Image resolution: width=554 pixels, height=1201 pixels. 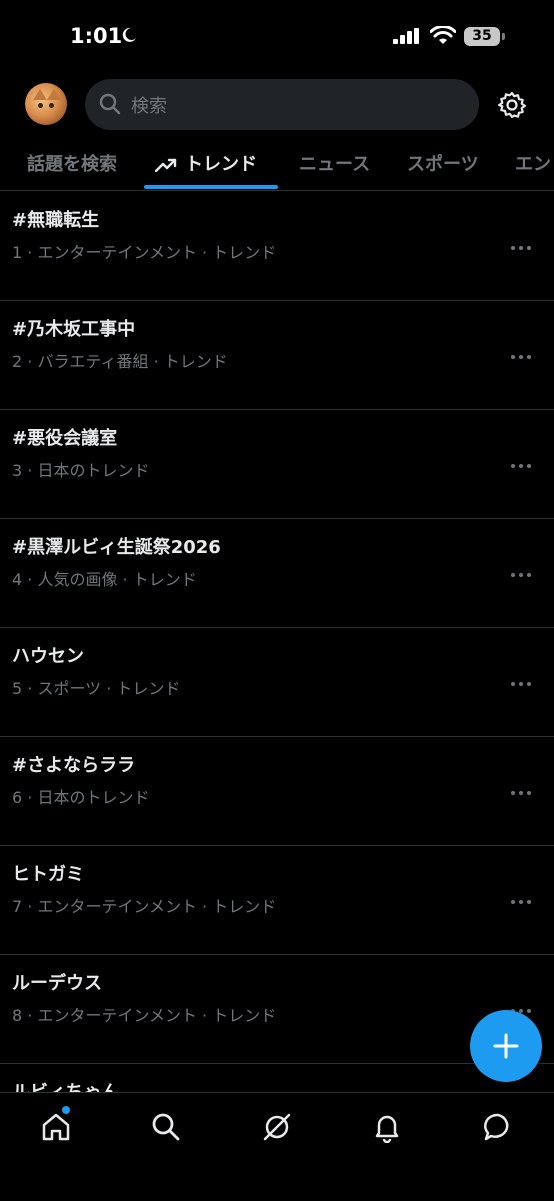 What do you see at coordinates (387, 1127) in the screenshot?
I see `notifications-icon` at bounding box center [387, 1127].